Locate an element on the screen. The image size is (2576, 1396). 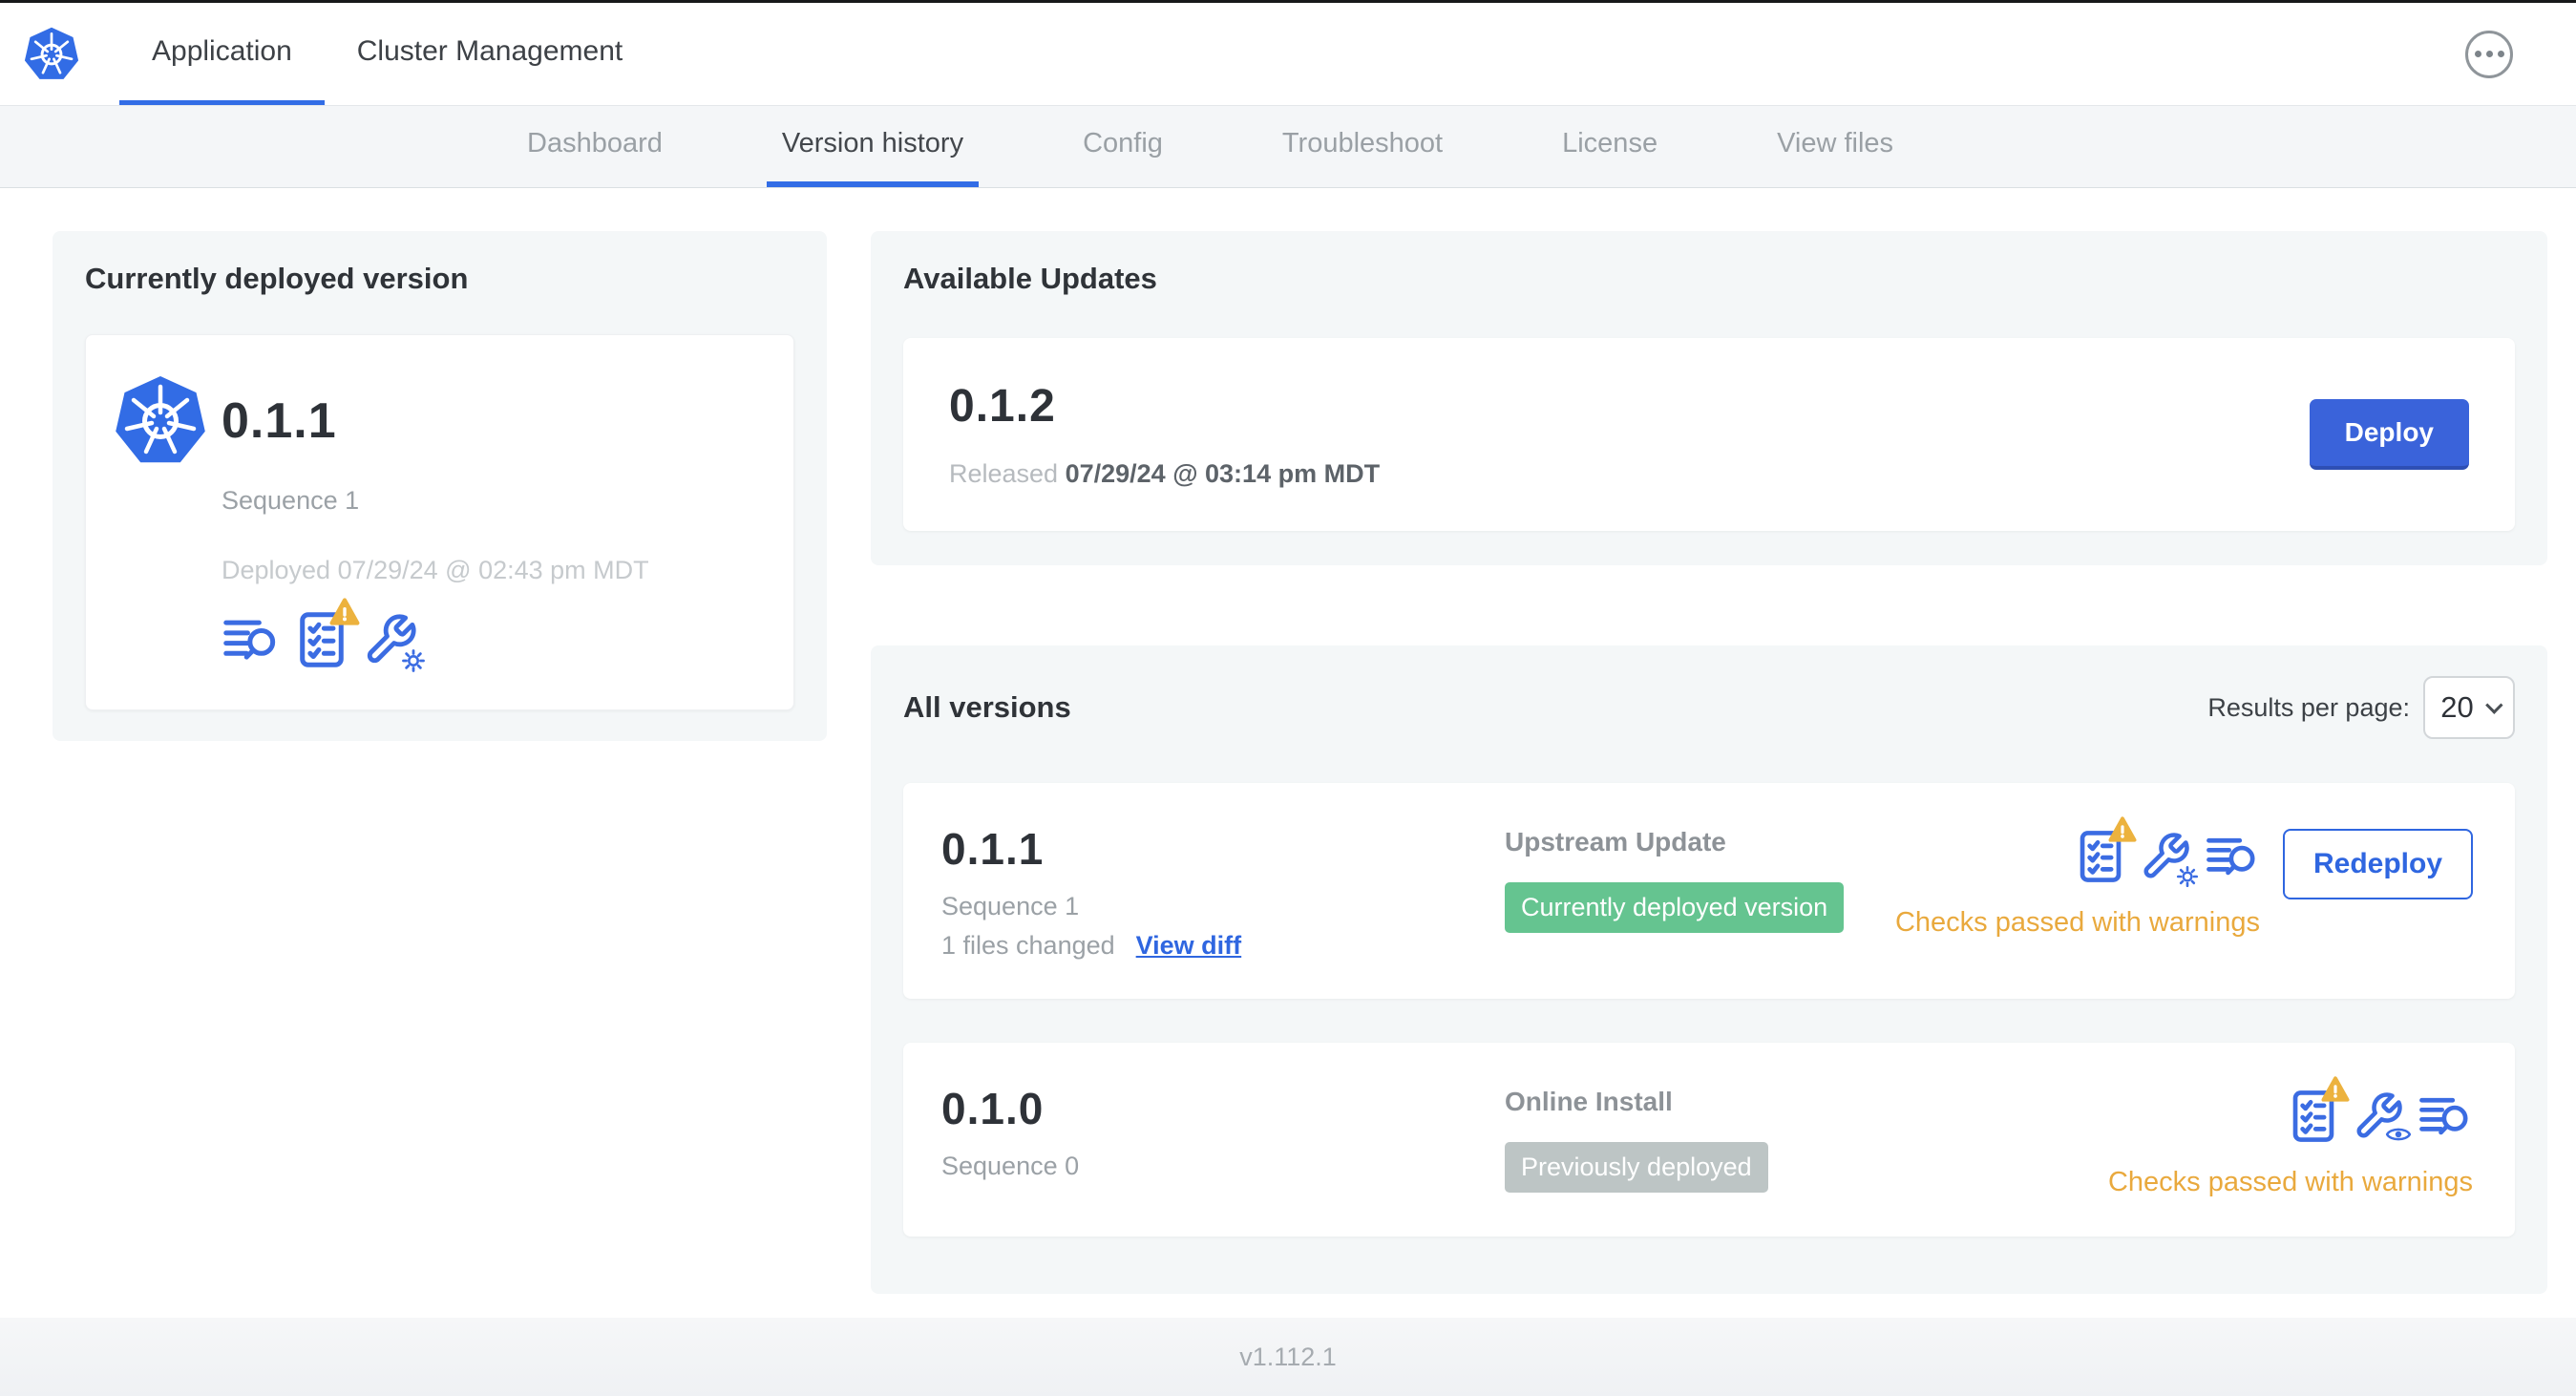
results-per-page-label: Results per page: is located at coordinates (2308, 707).